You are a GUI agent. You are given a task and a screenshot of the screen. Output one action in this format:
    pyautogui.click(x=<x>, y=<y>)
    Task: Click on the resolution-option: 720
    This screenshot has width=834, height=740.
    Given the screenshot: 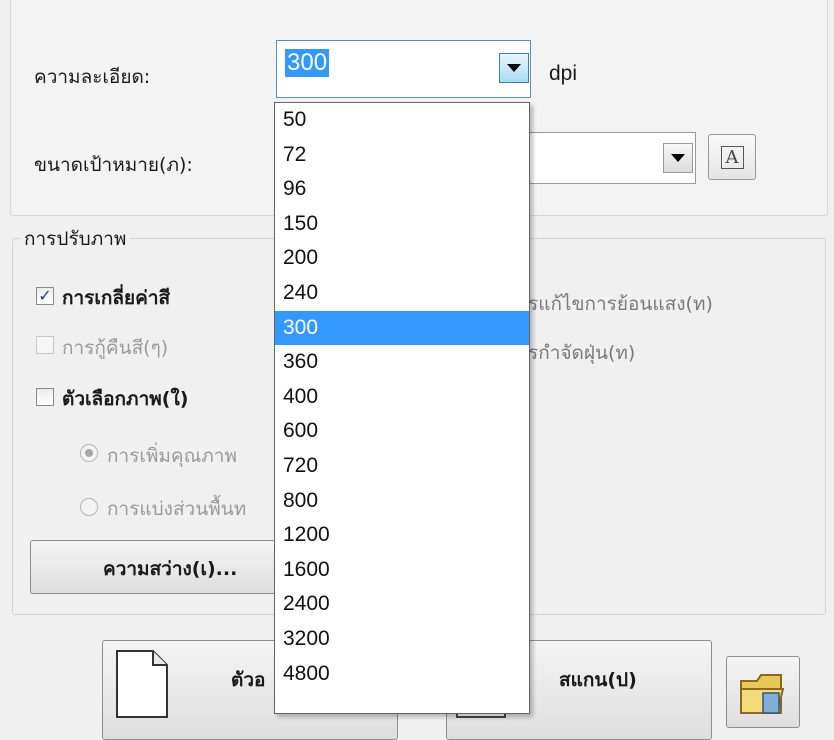 What is the action you would take?
    pyautogui.click(x=402, y=466)
    